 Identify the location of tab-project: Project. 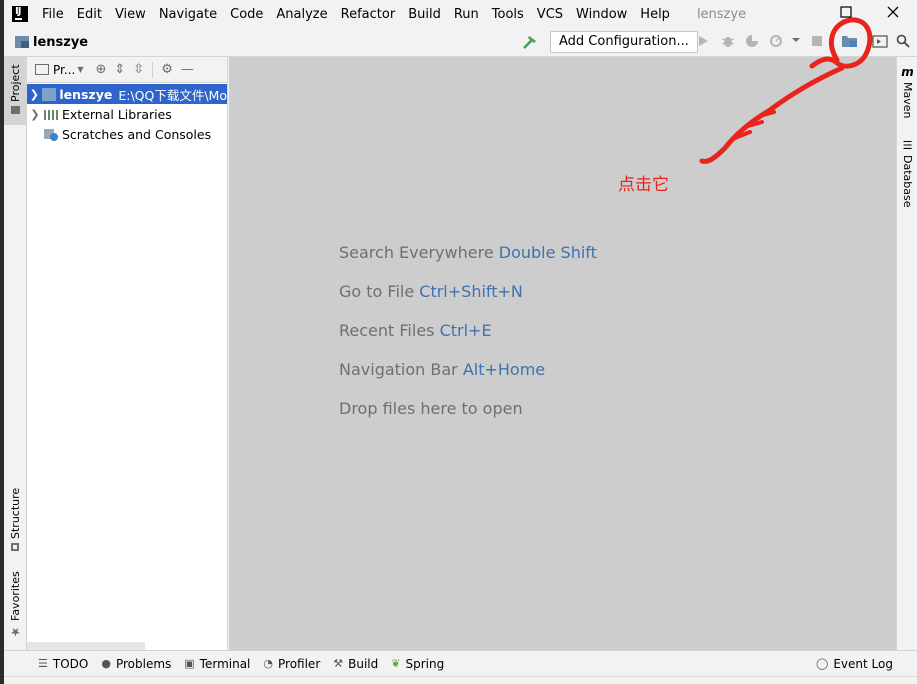
(15, 91).